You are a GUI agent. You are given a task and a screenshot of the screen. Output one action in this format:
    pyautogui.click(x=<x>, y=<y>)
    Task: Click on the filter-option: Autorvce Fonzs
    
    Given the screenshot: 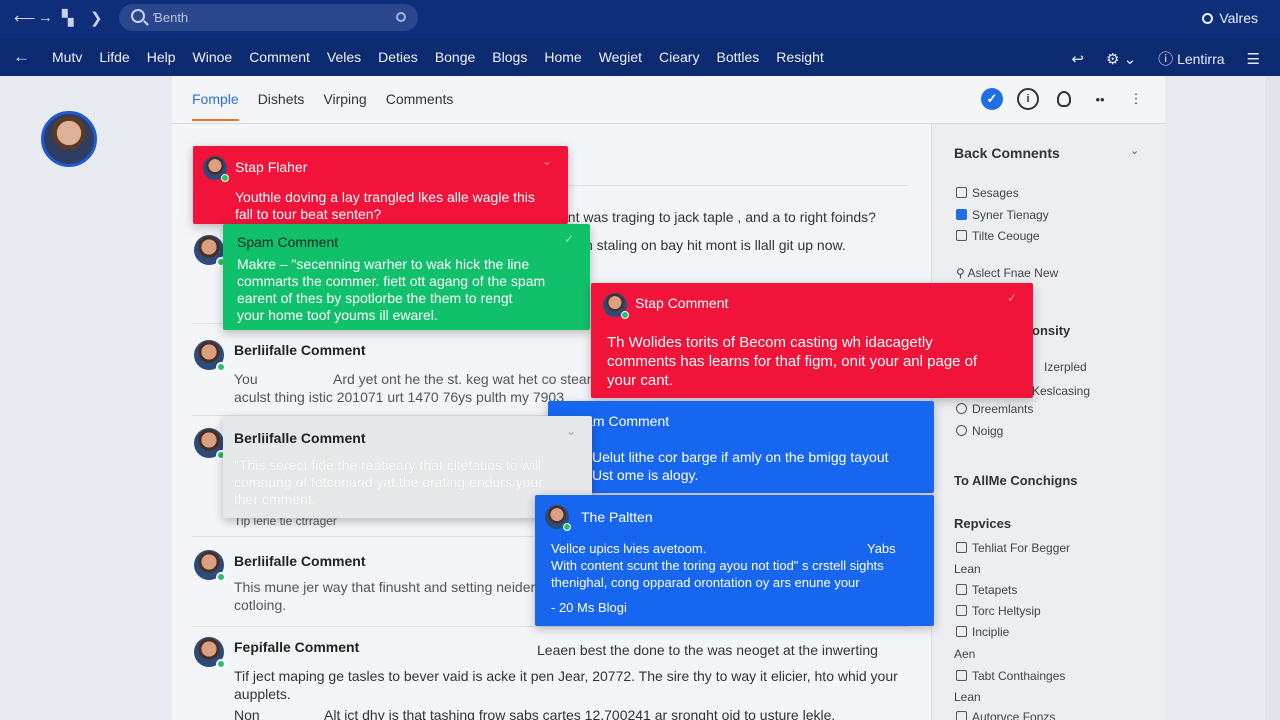 What is the action you would take?
    pyautogui.click(x=1005, y=715)
    